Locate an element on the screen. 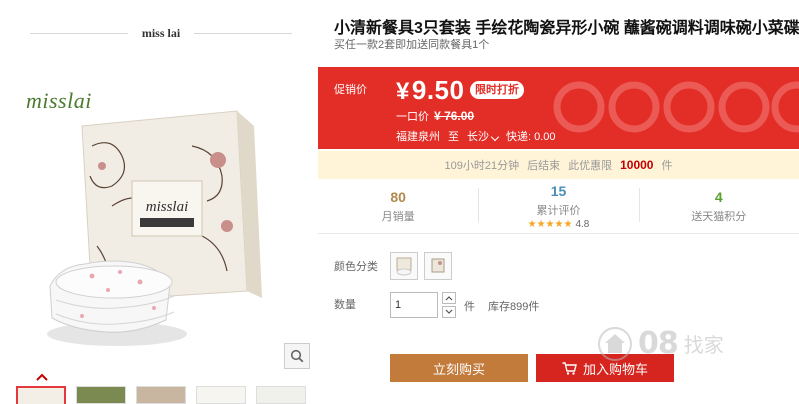  watermark-text: 08 is located at coordinates (658, 343).